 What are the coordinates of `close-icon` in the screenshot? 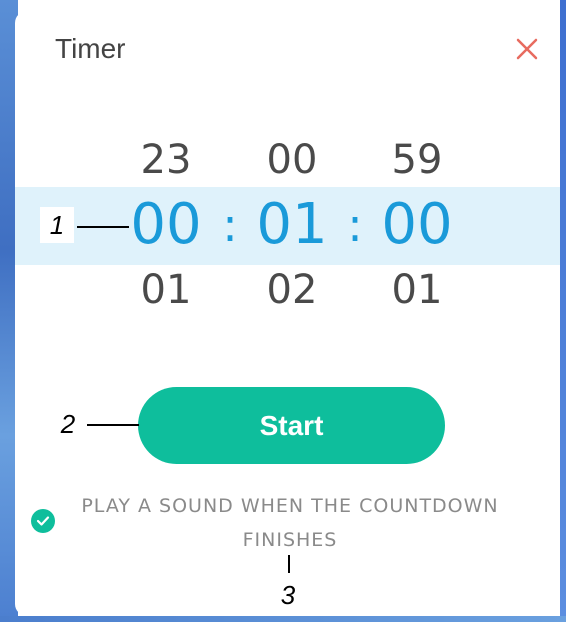 It's located at (527, 49).